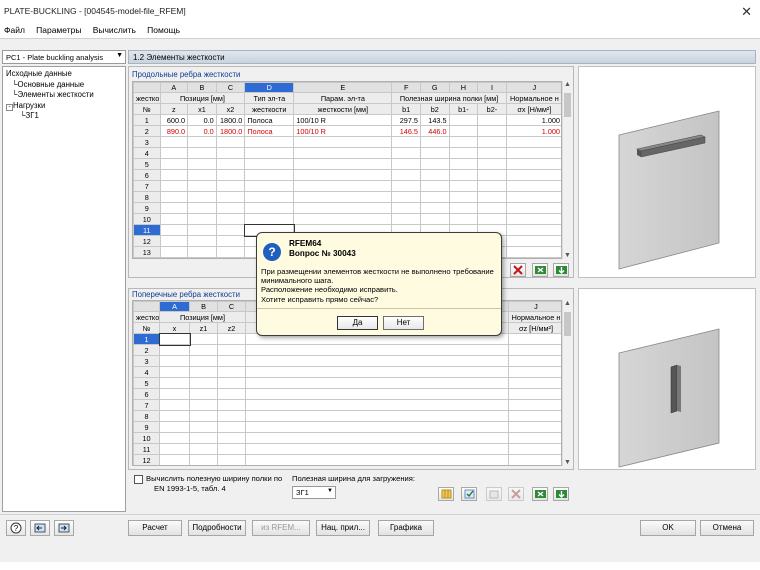 Image resolution: width=760 pixels, height=570 pixels. What do you see at coordinates (202, 120) in the screenshot?
I see `cell-x1: 0.0` at bounding box center [202, 120].